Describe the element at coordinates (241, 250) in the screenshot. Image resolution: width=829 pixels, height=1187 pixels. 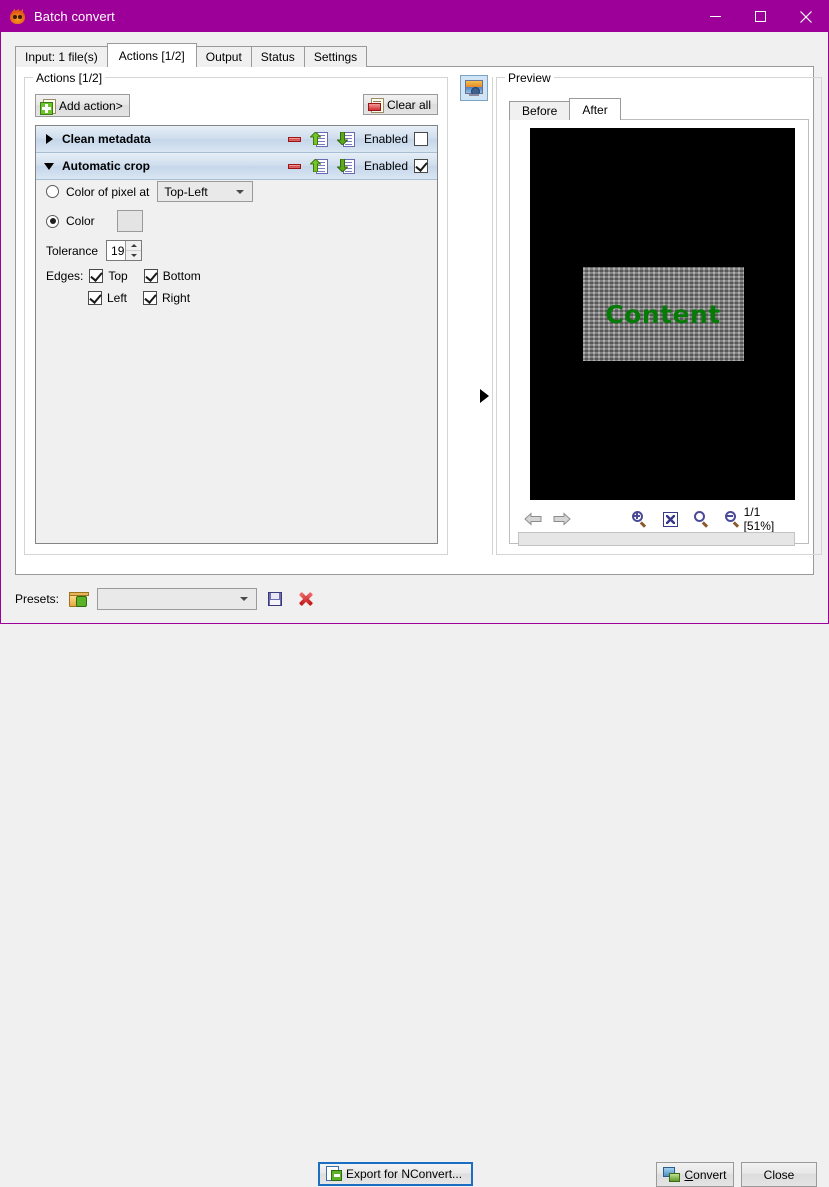
I see `tolerance-option: Tolerance 19` at that location.